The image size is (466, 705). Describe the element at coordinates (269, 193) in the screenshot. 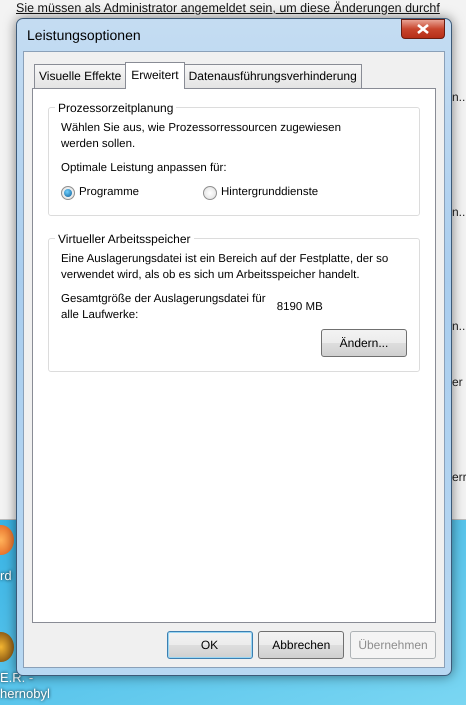

I see `radio-label: Hintergrunddienste` at that location.